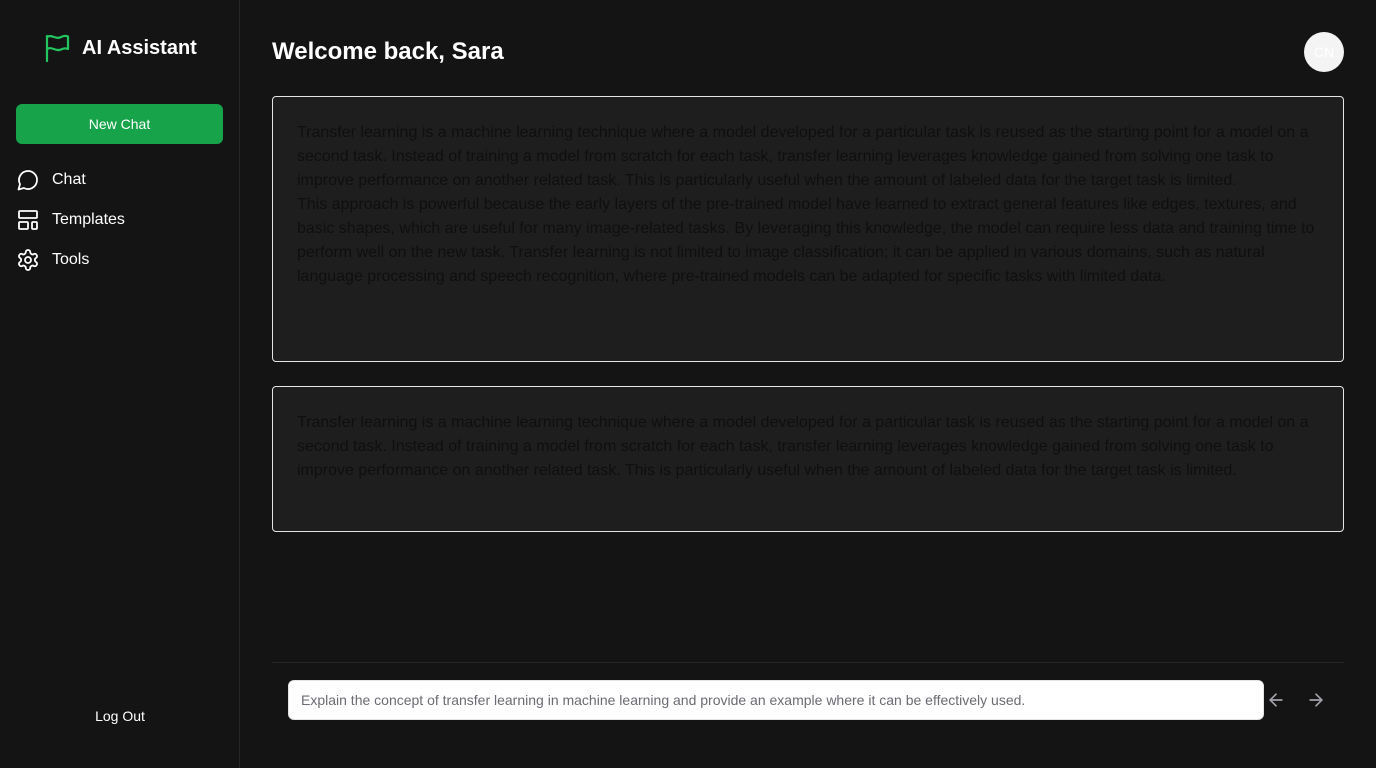 Image resolution: width=1376 pixels, height=768 pixels. What do you see at coordinates (1276, 700) in the screenshot?
I see `arrow-left-icon` at bounding box center [1276, 700].